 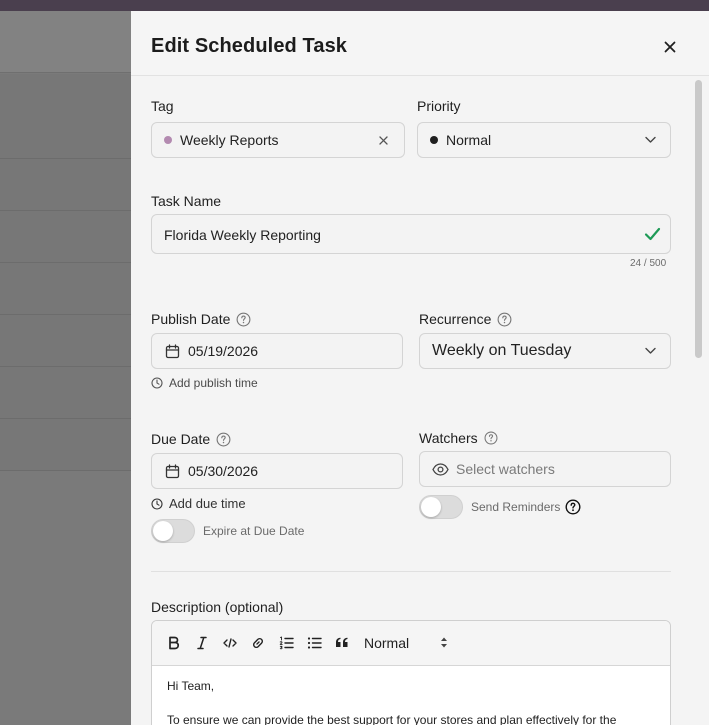 I want to click on send-reminders-toggle, so click(x=441, y=507).